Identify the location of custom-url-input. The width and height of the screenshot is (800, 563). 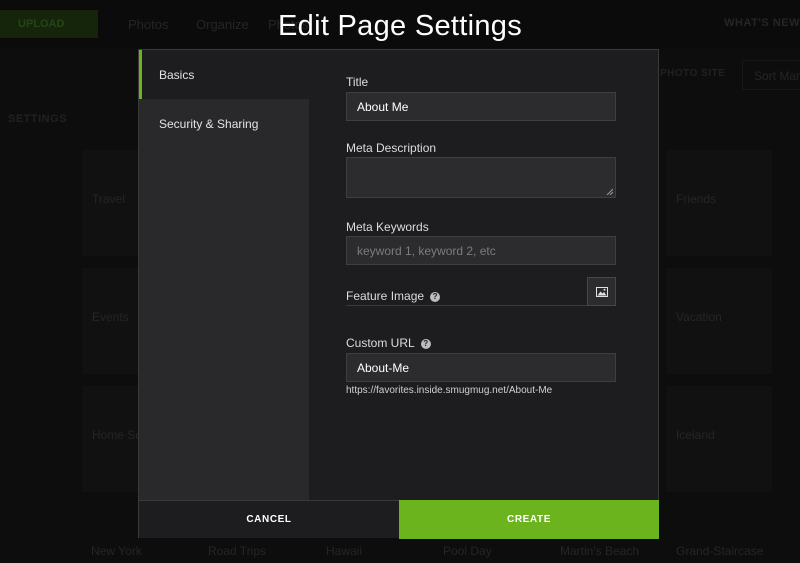
(481, 367).